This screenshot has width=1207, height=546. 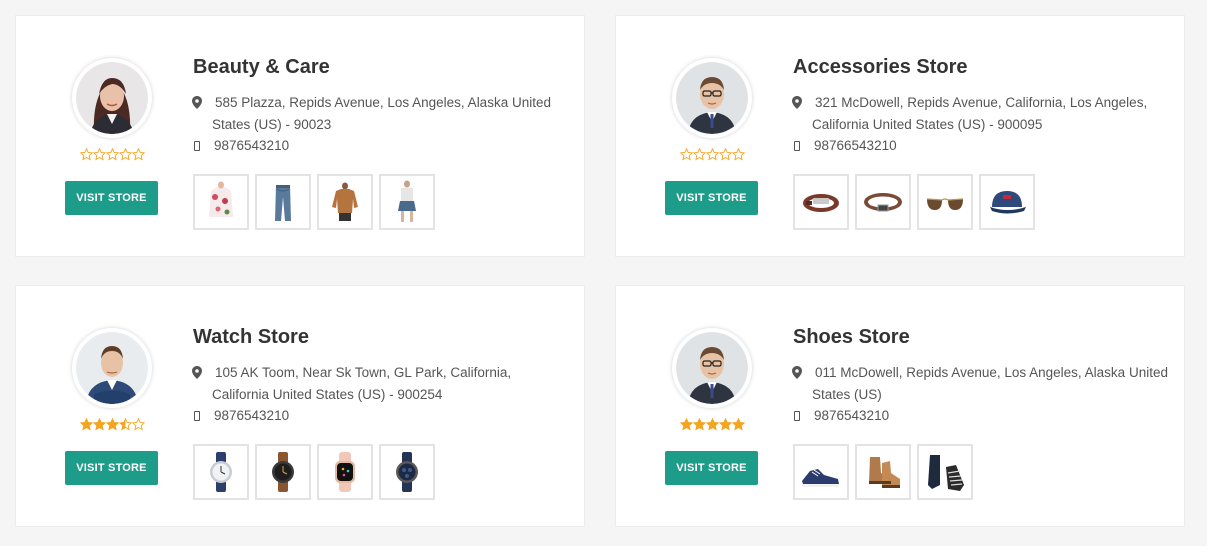 I want to click on sneaker-icon, so click(x=821, y=472).